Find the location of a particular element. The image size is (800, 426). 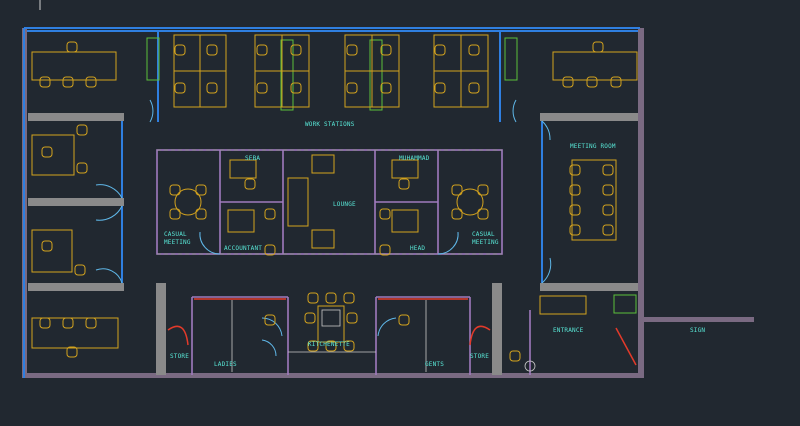

label-casual-right-1: CASUAL is located at coordinates (483, 234).